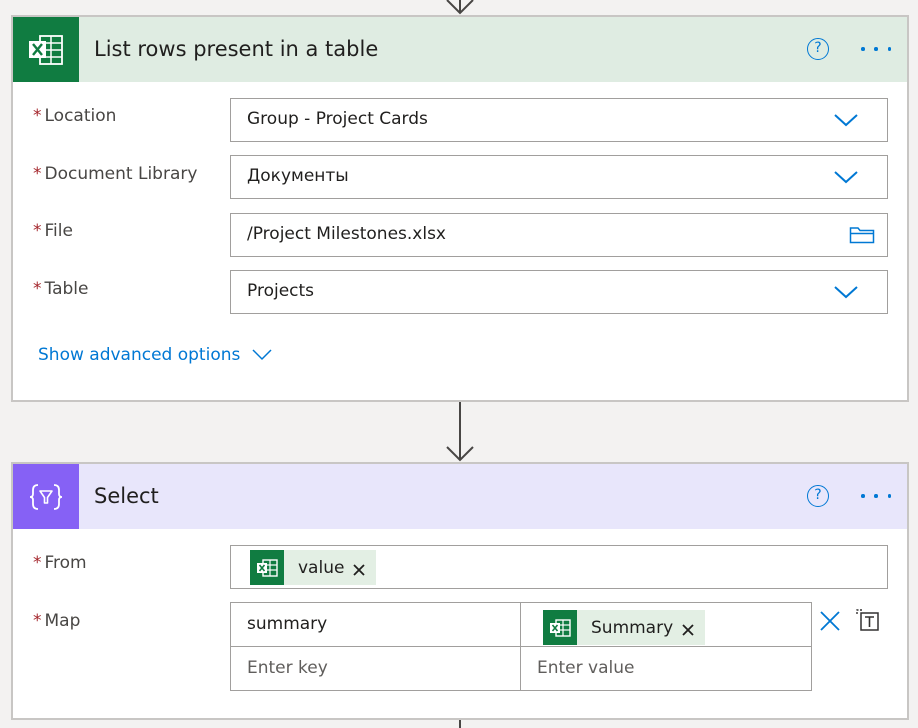 The width and height of the screenshot is (918, 728). Describe the element at coordinates (61, 289) in the screenshot. I see `table-label: * Table` at that location.